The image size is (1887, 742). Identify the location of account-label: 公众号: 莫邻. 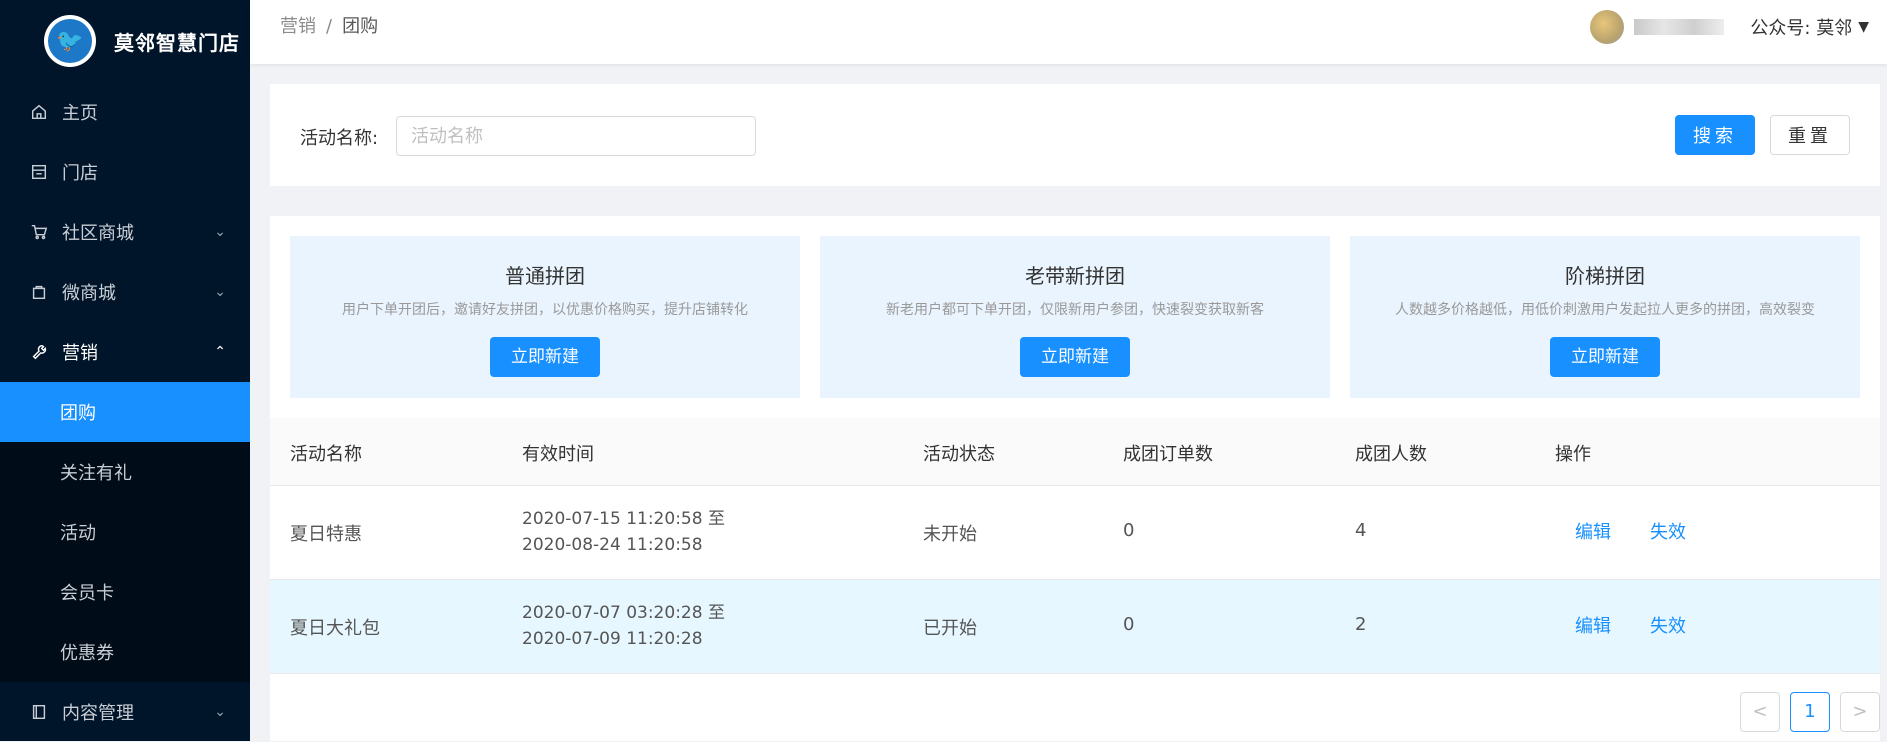
(1801, 28).